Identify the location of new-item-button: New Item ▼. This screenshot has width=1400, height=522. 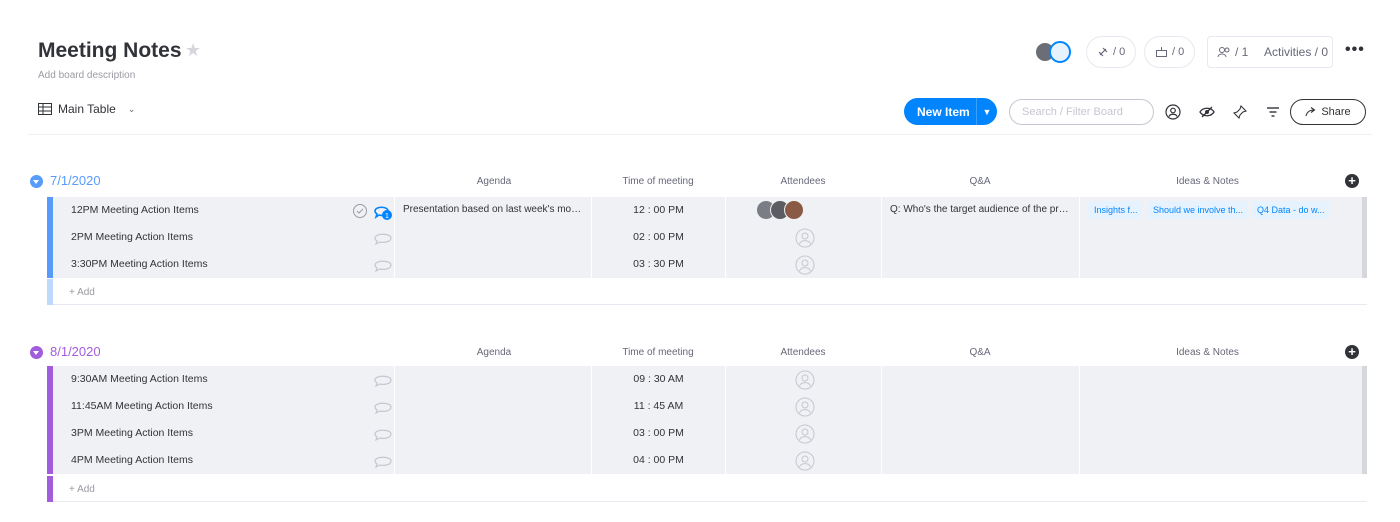
(950, 111).